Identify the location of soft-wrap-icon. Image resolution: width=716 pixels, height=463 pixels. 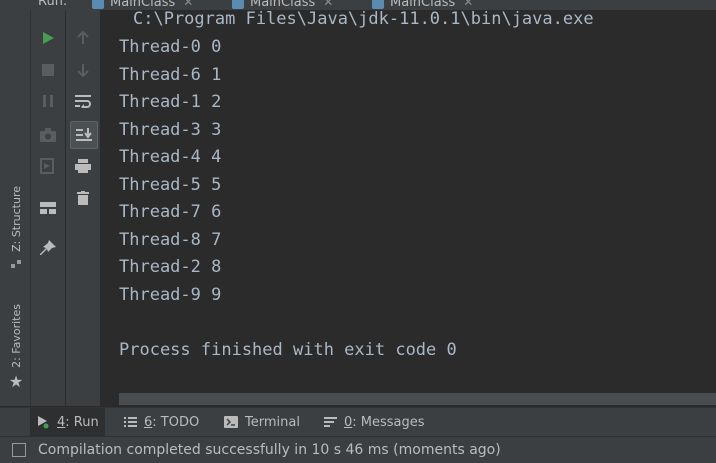
(83, 101).